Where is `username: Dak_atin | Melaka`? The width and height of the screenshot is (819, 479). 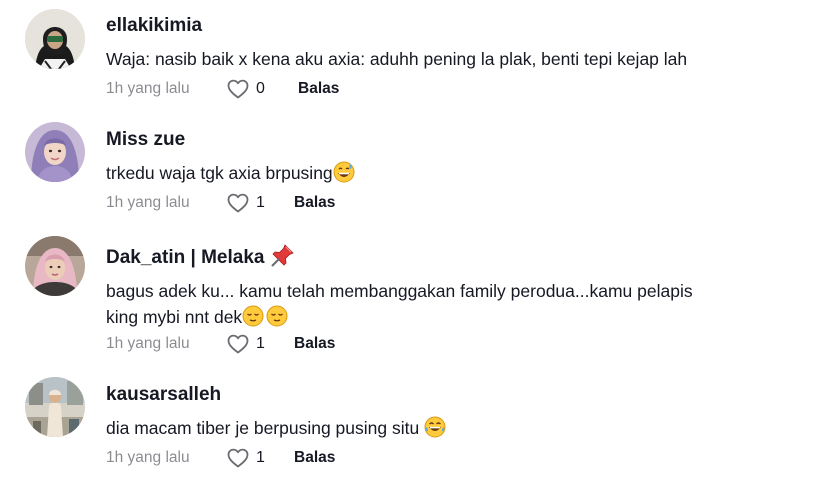 username: Dak_atin | Melaka is located at coordinates (457, 256).